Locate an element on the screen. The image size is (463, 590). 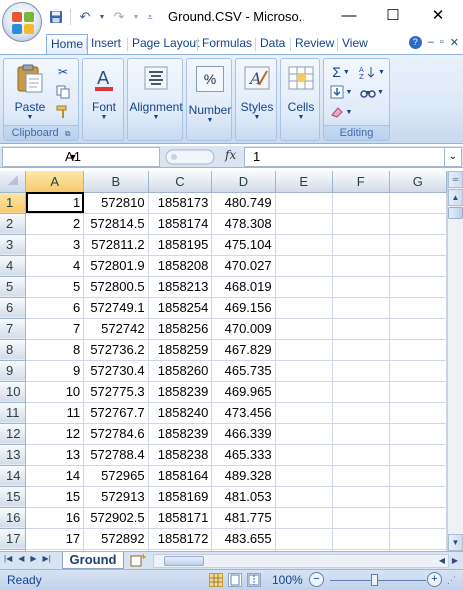
cell-a3: 3 is located at coordinates (55, 245).